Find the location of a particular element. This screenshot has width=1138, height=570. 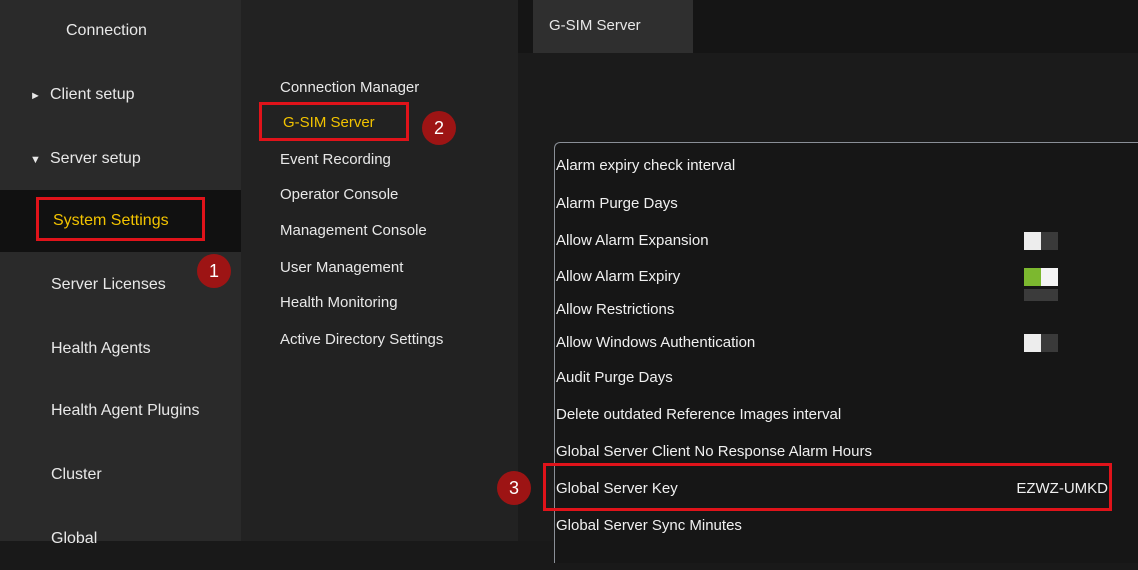

nav-item-label: Health Agent Plugins is located at coordinates (125, 410).